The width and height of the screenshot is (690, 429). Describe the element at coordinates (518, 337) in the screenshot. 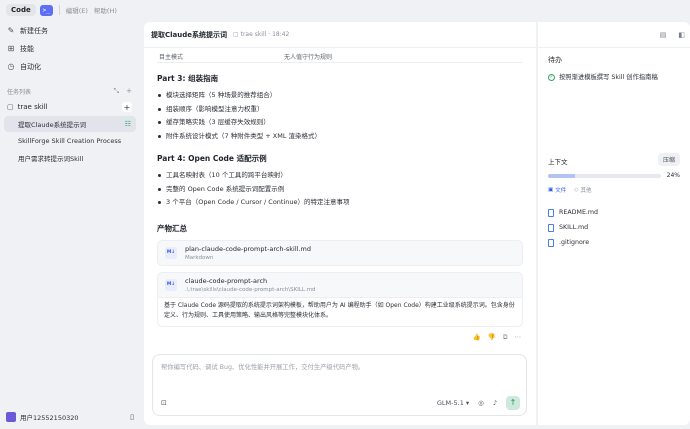

I see `more-icon: ⋯` at that location.